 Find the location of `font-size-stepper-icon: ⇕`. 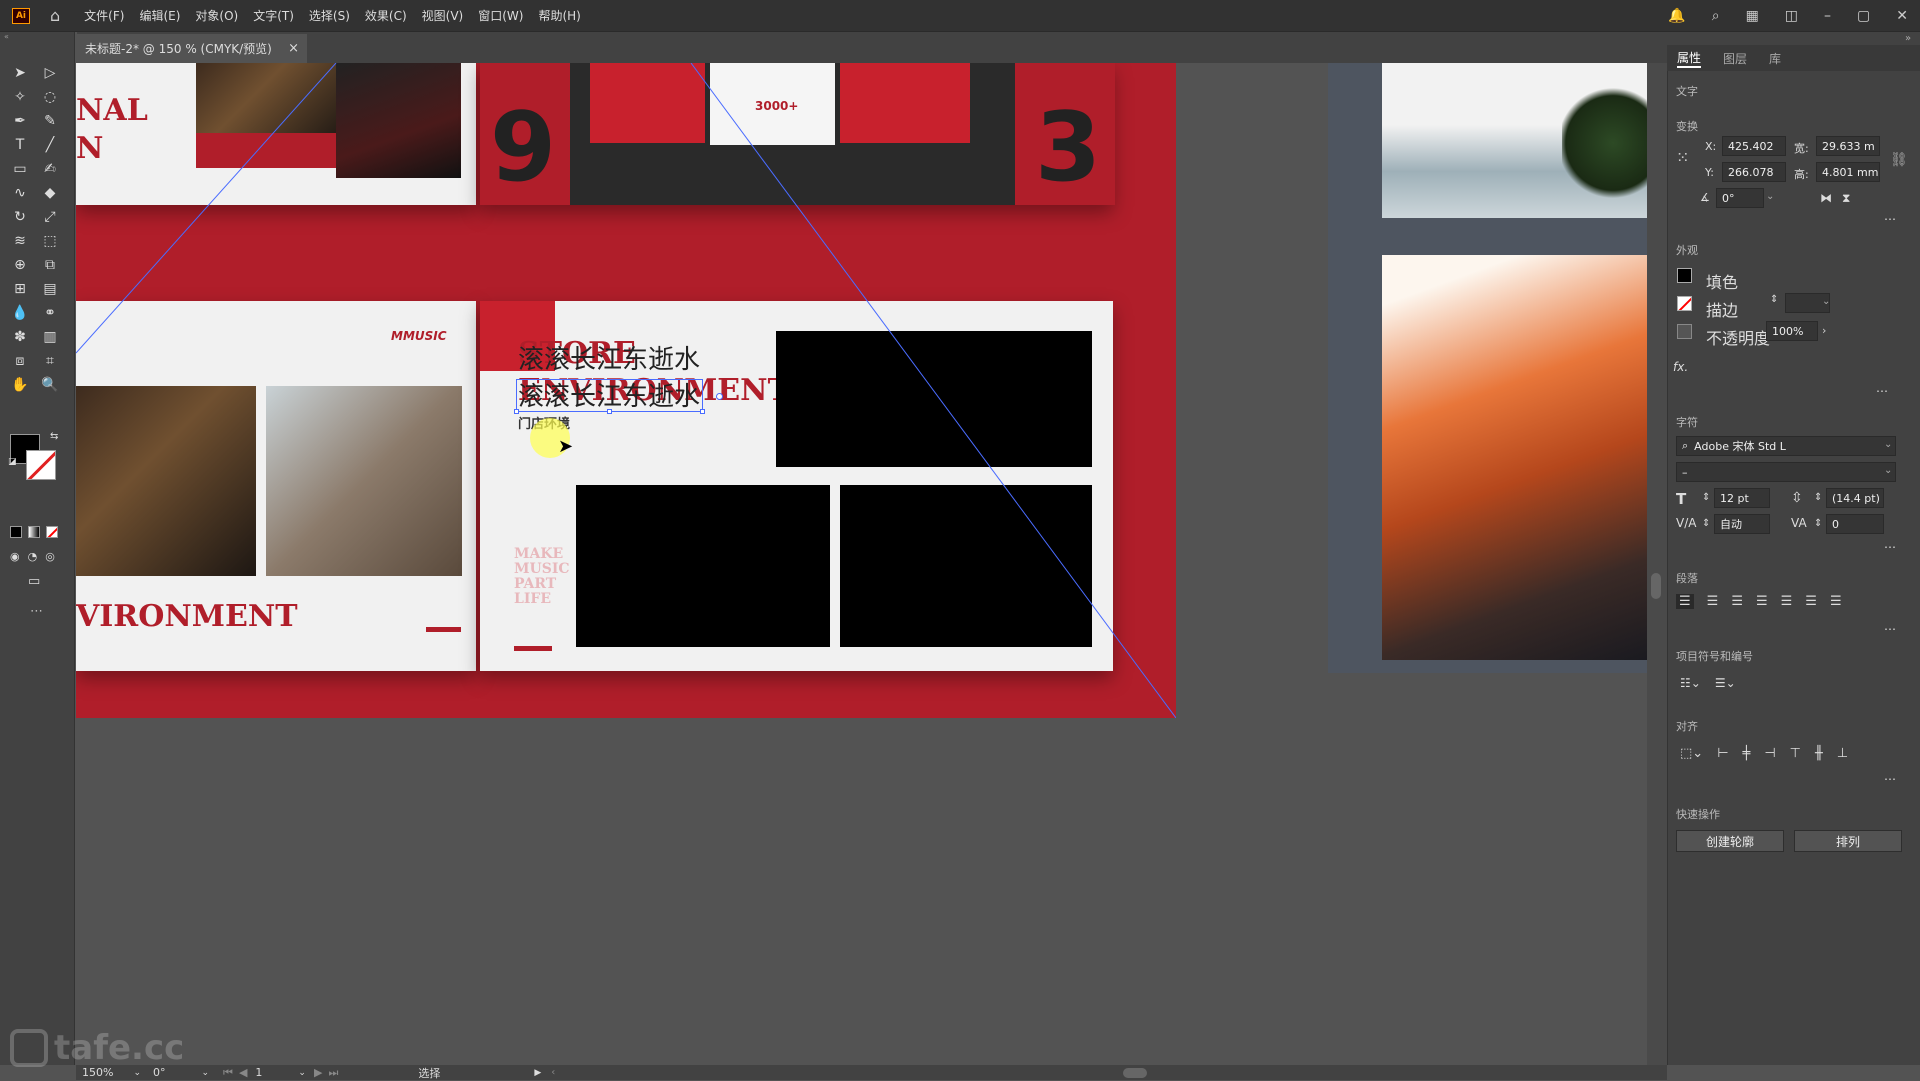

font-size-stepper-icon: ⇕ is located at coordinates (1706, 497).